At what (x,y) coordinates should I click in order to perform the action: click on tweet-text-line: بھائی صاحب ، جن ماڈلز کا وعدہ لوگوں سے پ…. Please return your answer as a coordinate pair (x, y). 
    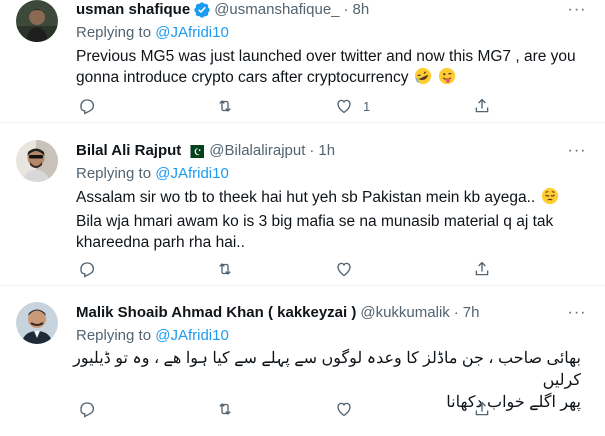
    Looking at the image, I should click on (327, 369).